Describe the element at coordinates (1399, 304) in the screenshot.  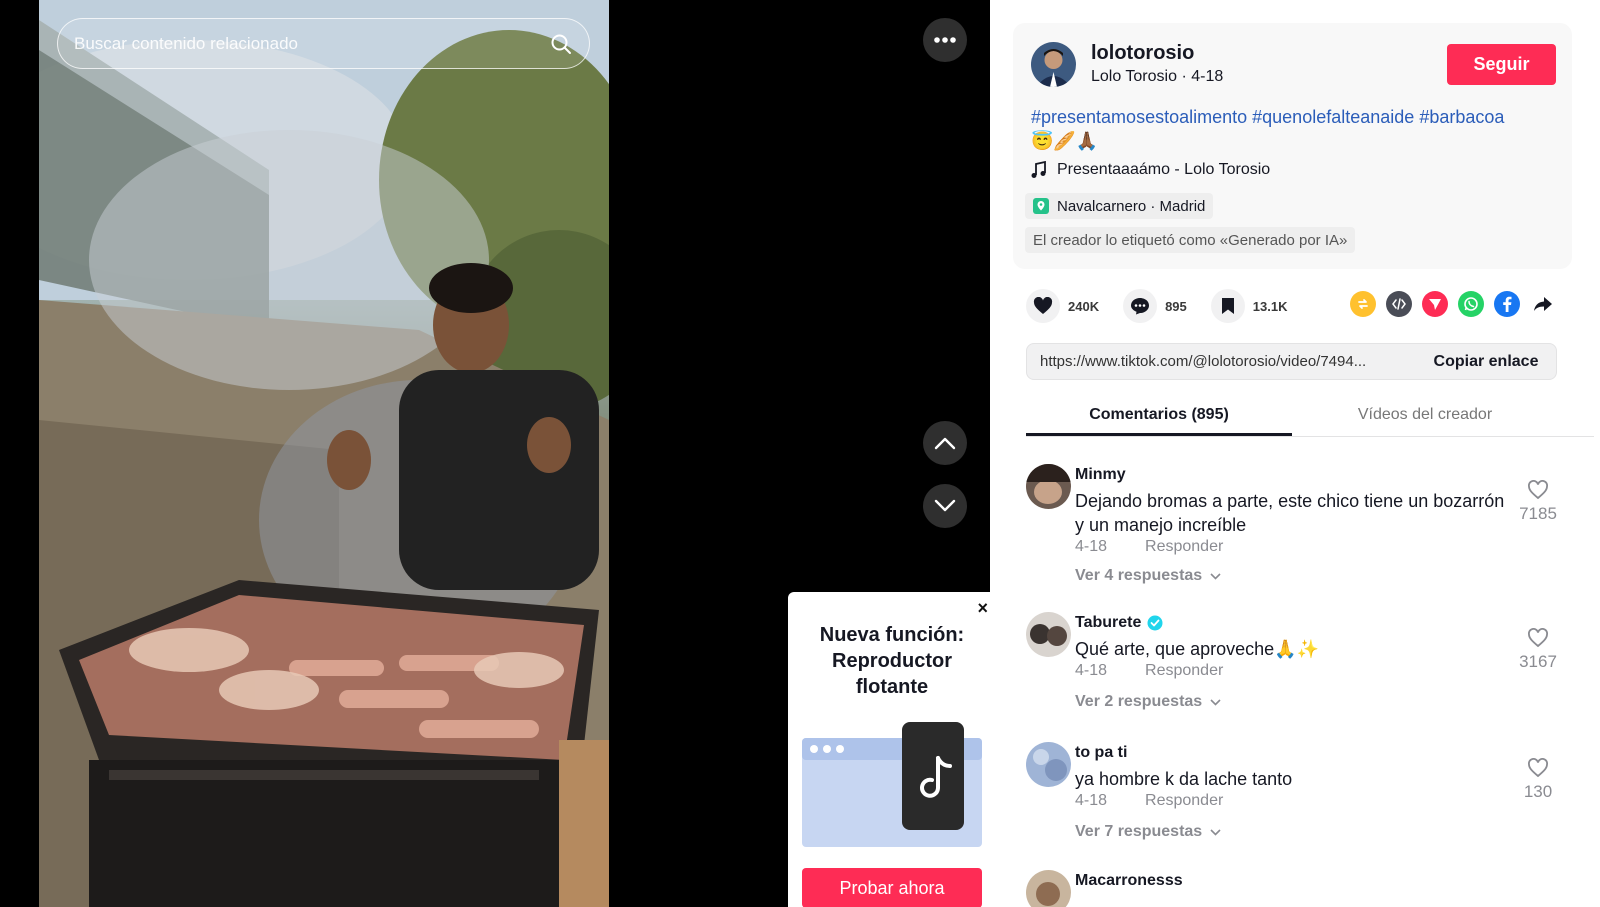
I see `embed-icon` at that location.